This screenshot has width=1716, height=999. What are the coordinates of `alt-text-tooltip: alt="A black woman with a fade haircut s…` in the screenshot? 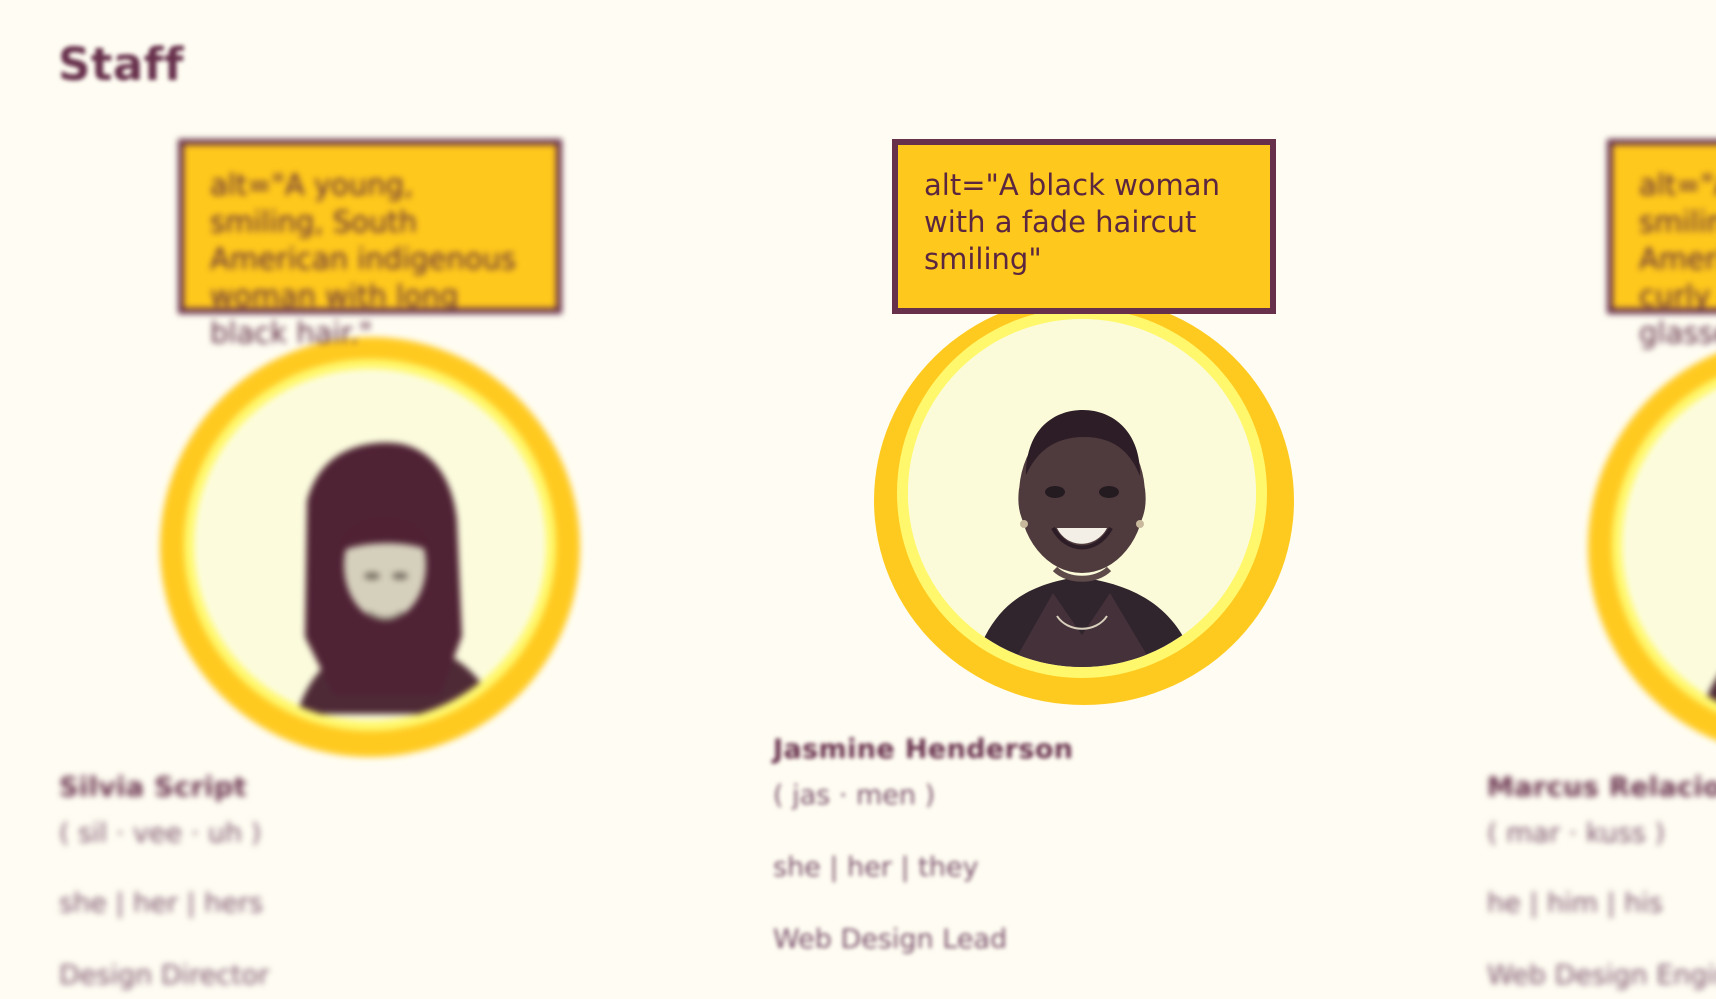 It's located at (1084, 226).